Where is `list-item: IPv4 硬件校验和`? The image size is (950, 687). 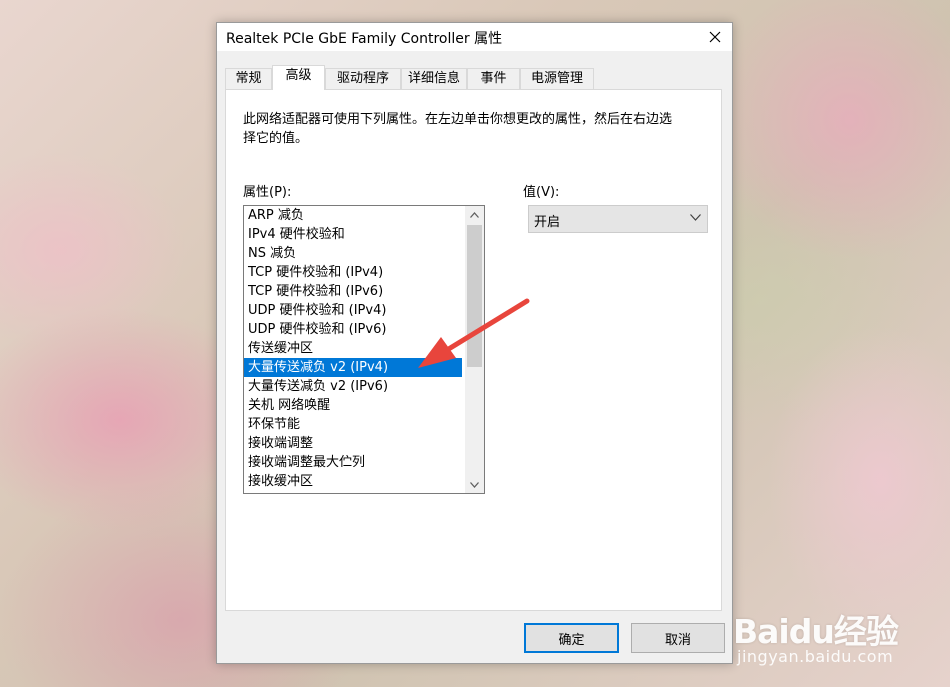
list-item: IPv4 硬件校验和 is located at coordinates (353, 234).